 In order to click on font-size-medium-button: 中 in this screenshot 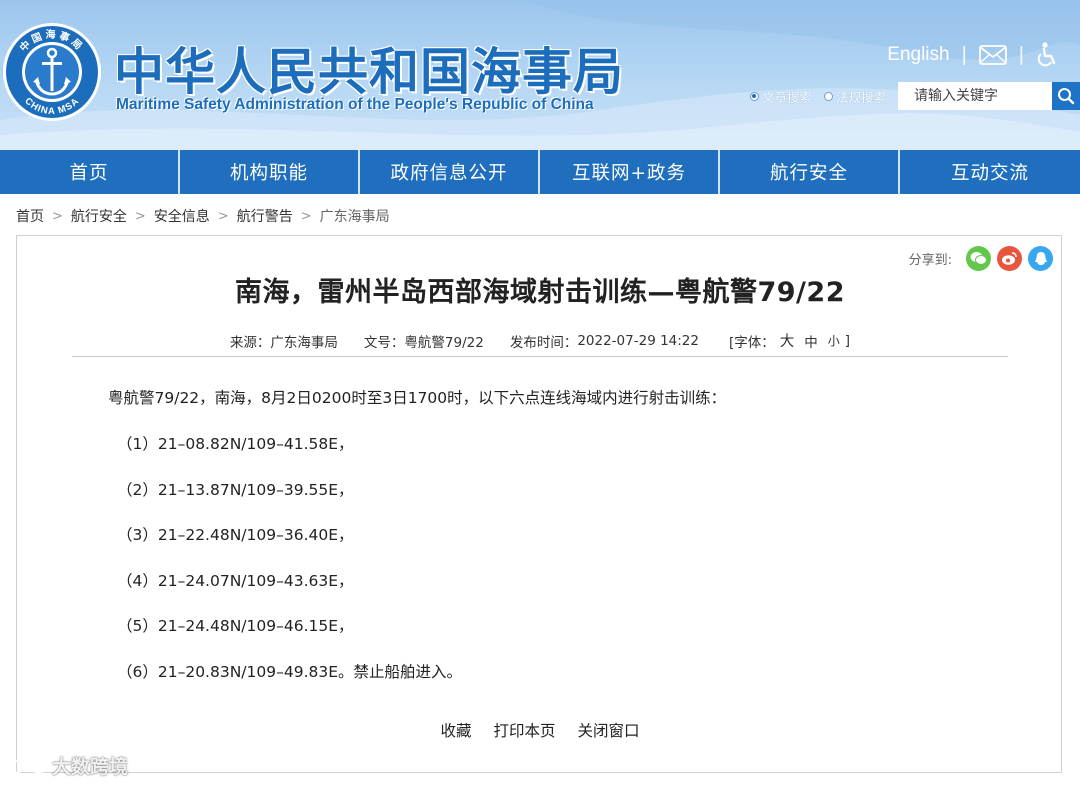, I will do `click(811, 341)`.